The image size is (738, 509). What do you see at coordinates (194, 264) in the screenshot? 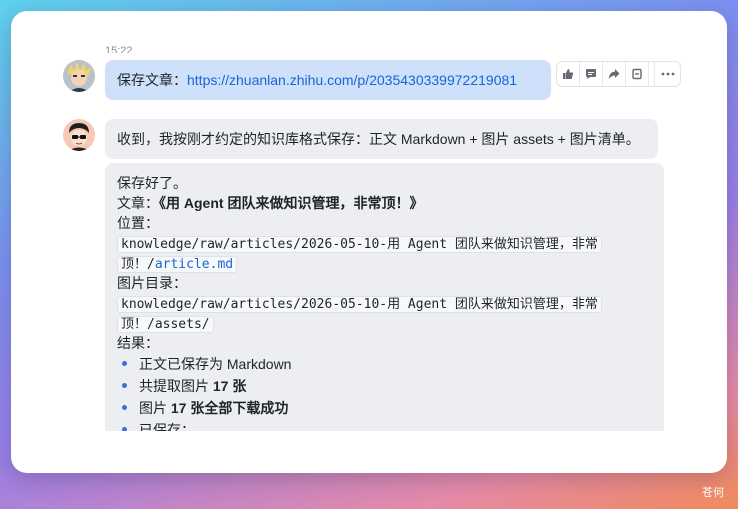
I see `article-md-link: article.md` at bounding box center [194, 264].